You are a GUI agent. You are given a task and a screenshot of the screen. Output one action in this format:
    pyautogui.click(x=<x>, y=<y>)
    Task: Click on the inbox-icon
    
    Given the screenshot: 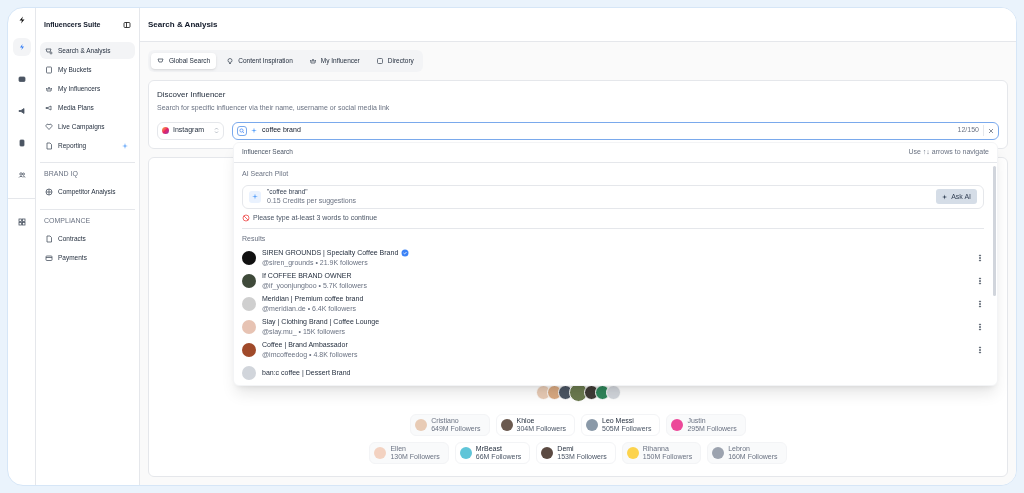 What is the action you would take?
    pyautogui.click(x=21, y=79)
    